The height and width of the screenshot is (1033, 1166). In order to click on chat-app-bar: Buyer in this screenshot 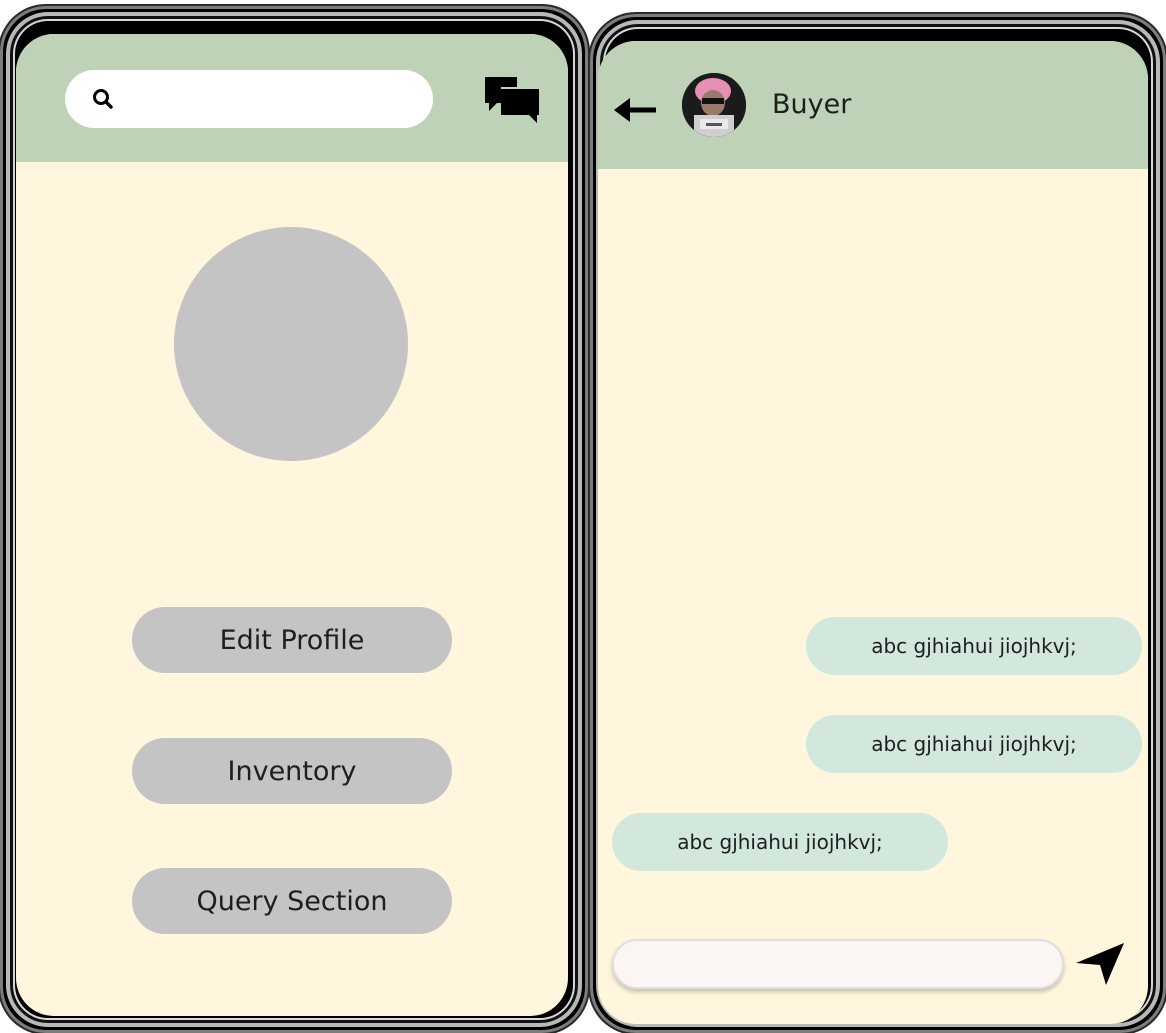, I will do `click(873, 105)`.